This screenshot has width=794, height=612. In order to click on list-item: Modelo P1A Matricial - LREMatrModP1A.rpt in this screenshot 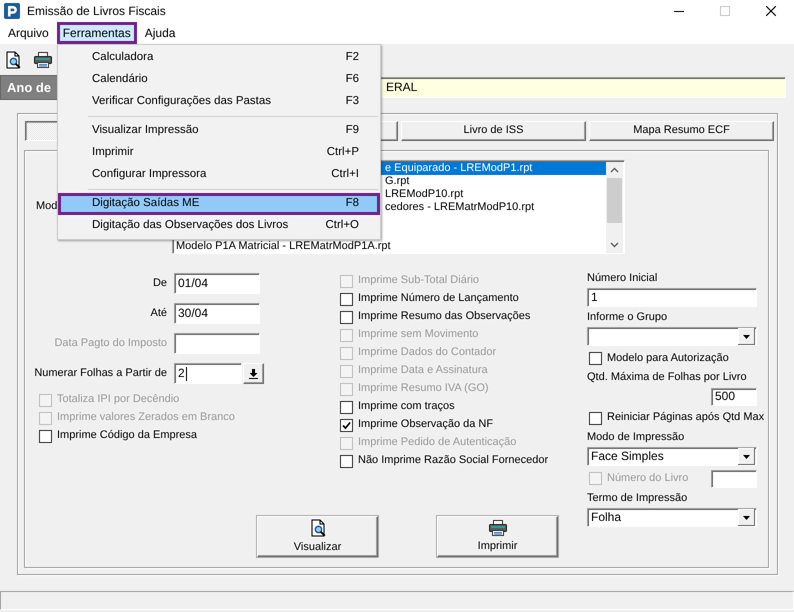, I will do `click(390, 246)`.